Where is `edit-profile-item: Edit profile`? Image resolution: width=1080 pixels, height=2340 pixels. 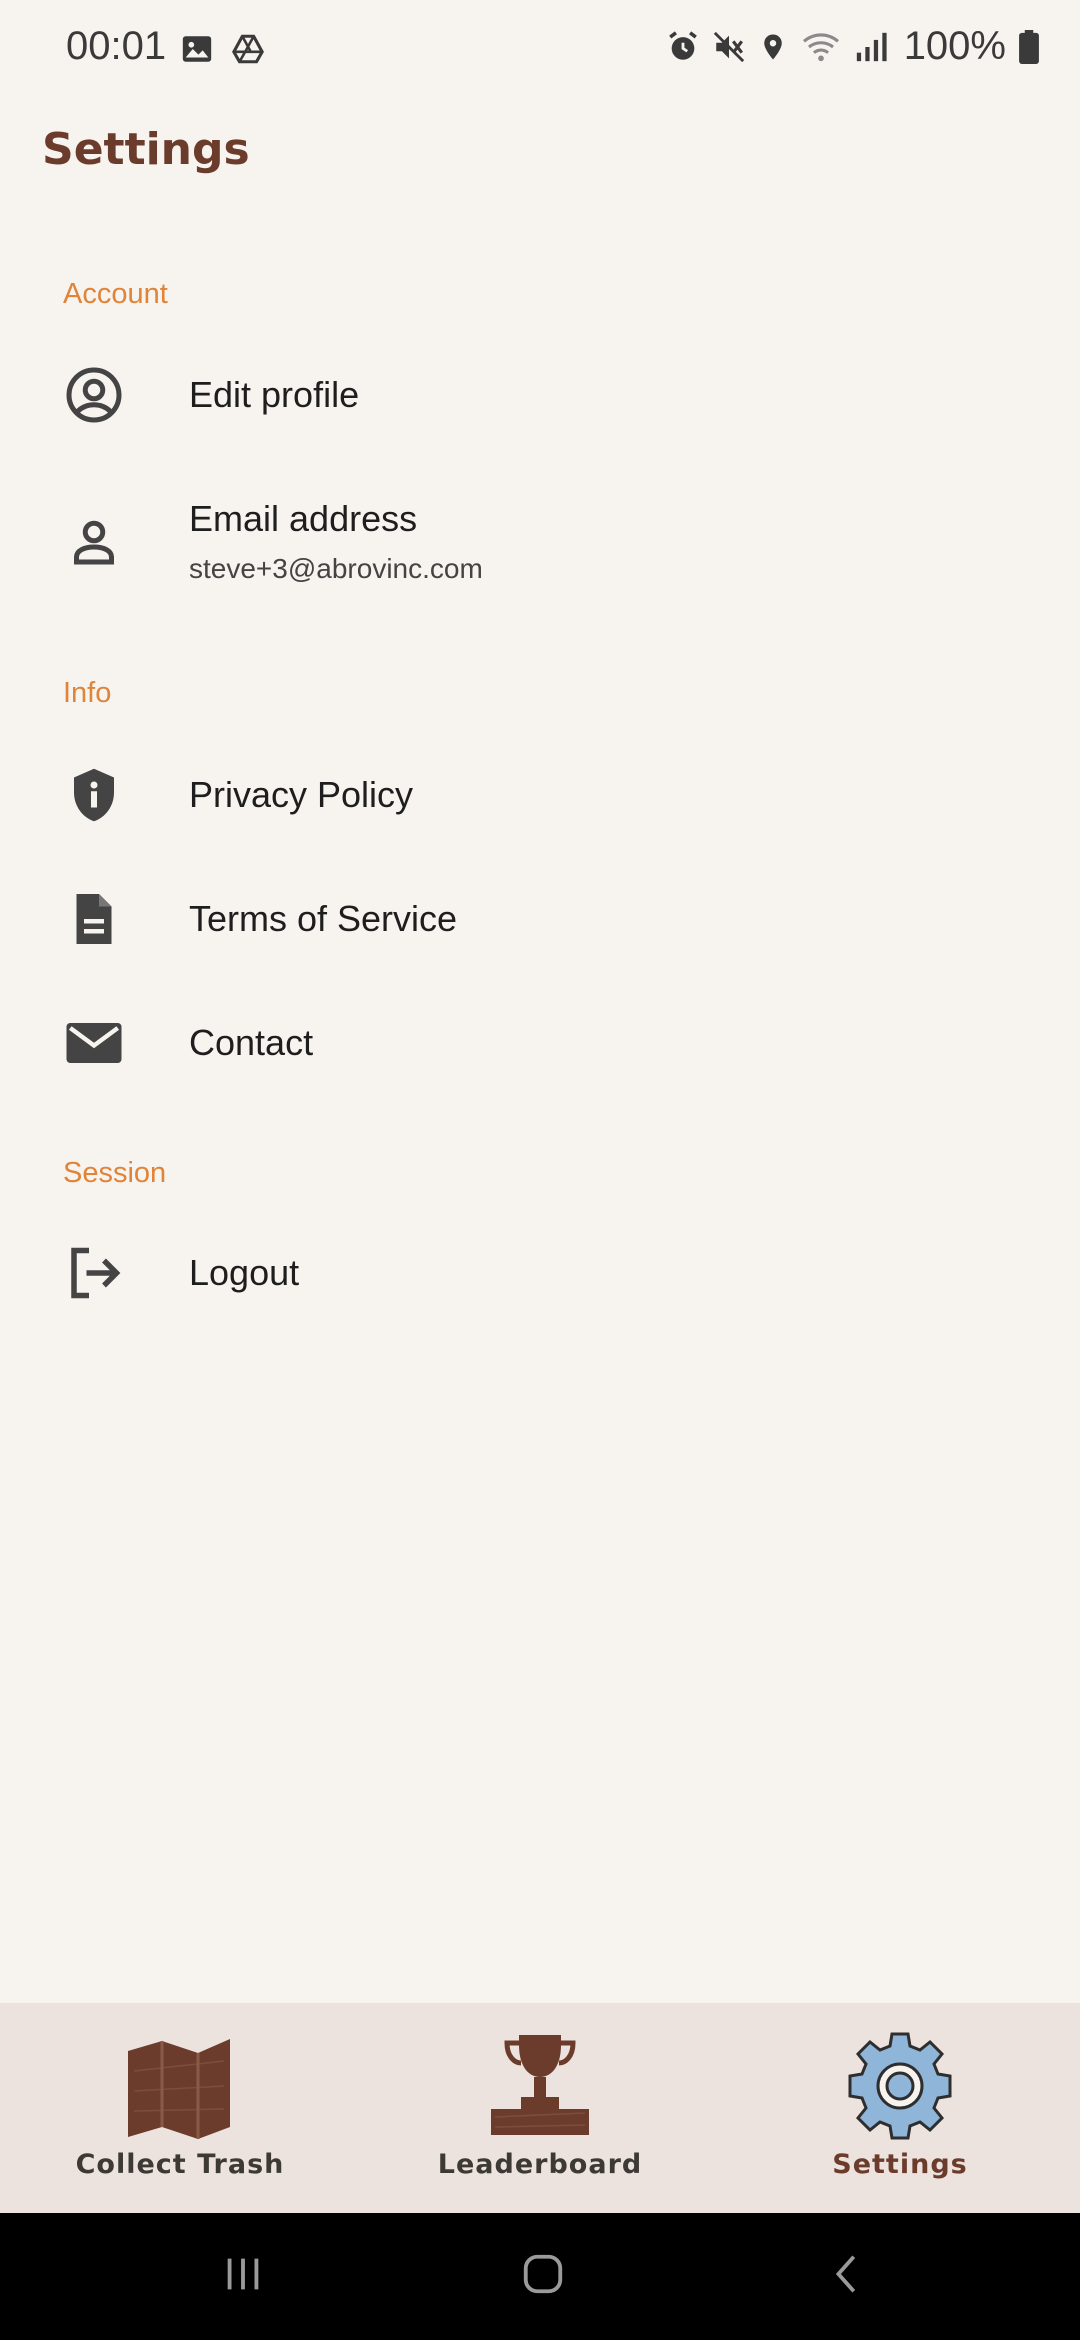 edit-profile-item: Edit profile is located at coordinates (540, 395).